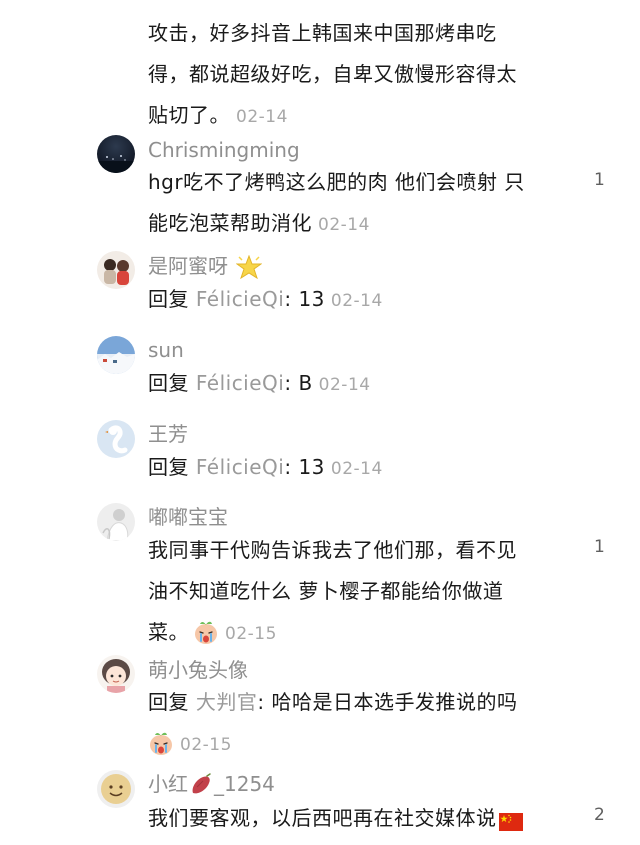 The height and width of the screenshot is (845, 640). Describe the element at coordinates (168, 434) in the screenshot. I see `comment-username: 王芳` at that location.